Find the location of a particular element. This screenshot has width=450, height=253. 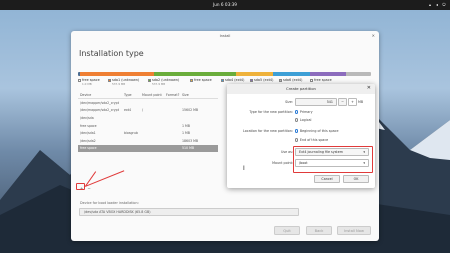

table-row: /dev/mapper/sda2_crypt ext4 / 15602 MB is located at coordinates (148, 111).